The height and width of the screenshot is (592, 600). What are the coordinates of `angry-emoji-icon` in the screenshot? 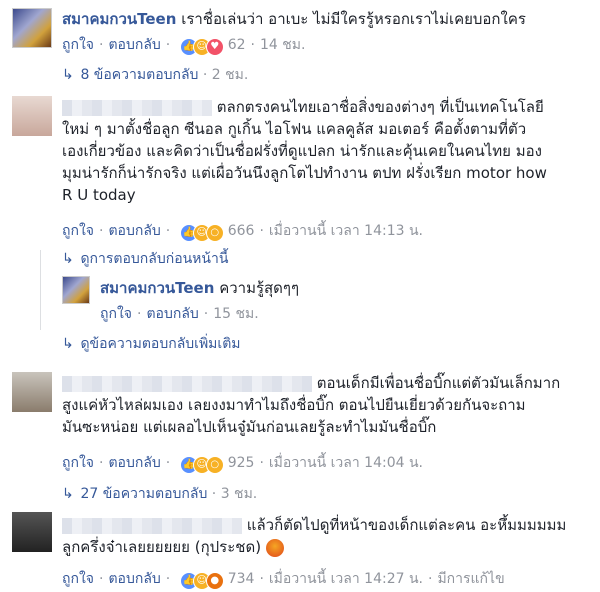 It's located at (274, 547).